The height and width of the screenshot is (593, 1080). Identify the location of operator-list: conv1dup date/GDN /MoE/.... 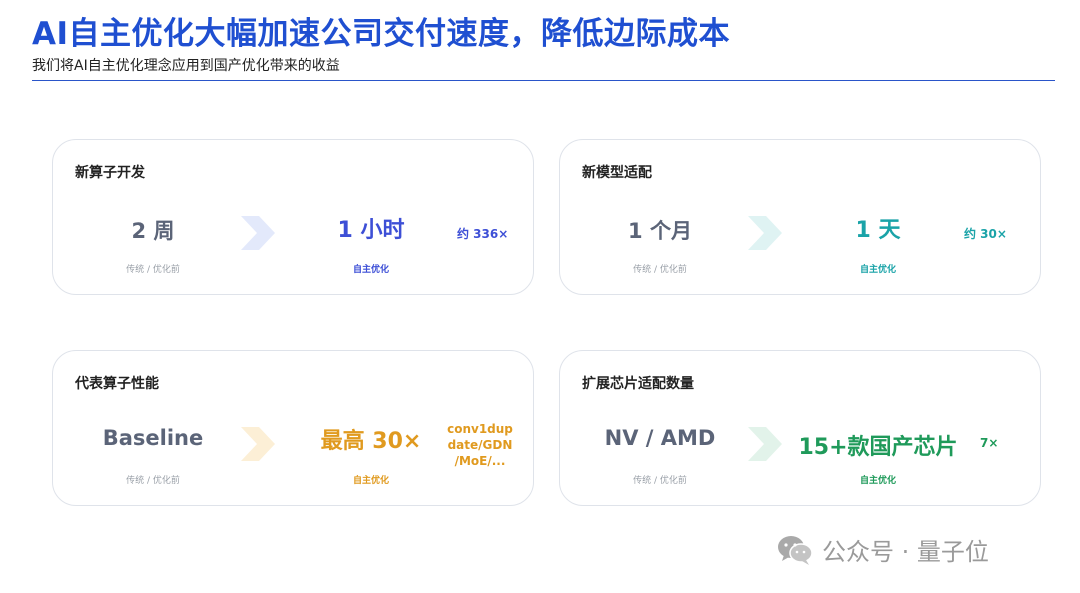
(480, 445).